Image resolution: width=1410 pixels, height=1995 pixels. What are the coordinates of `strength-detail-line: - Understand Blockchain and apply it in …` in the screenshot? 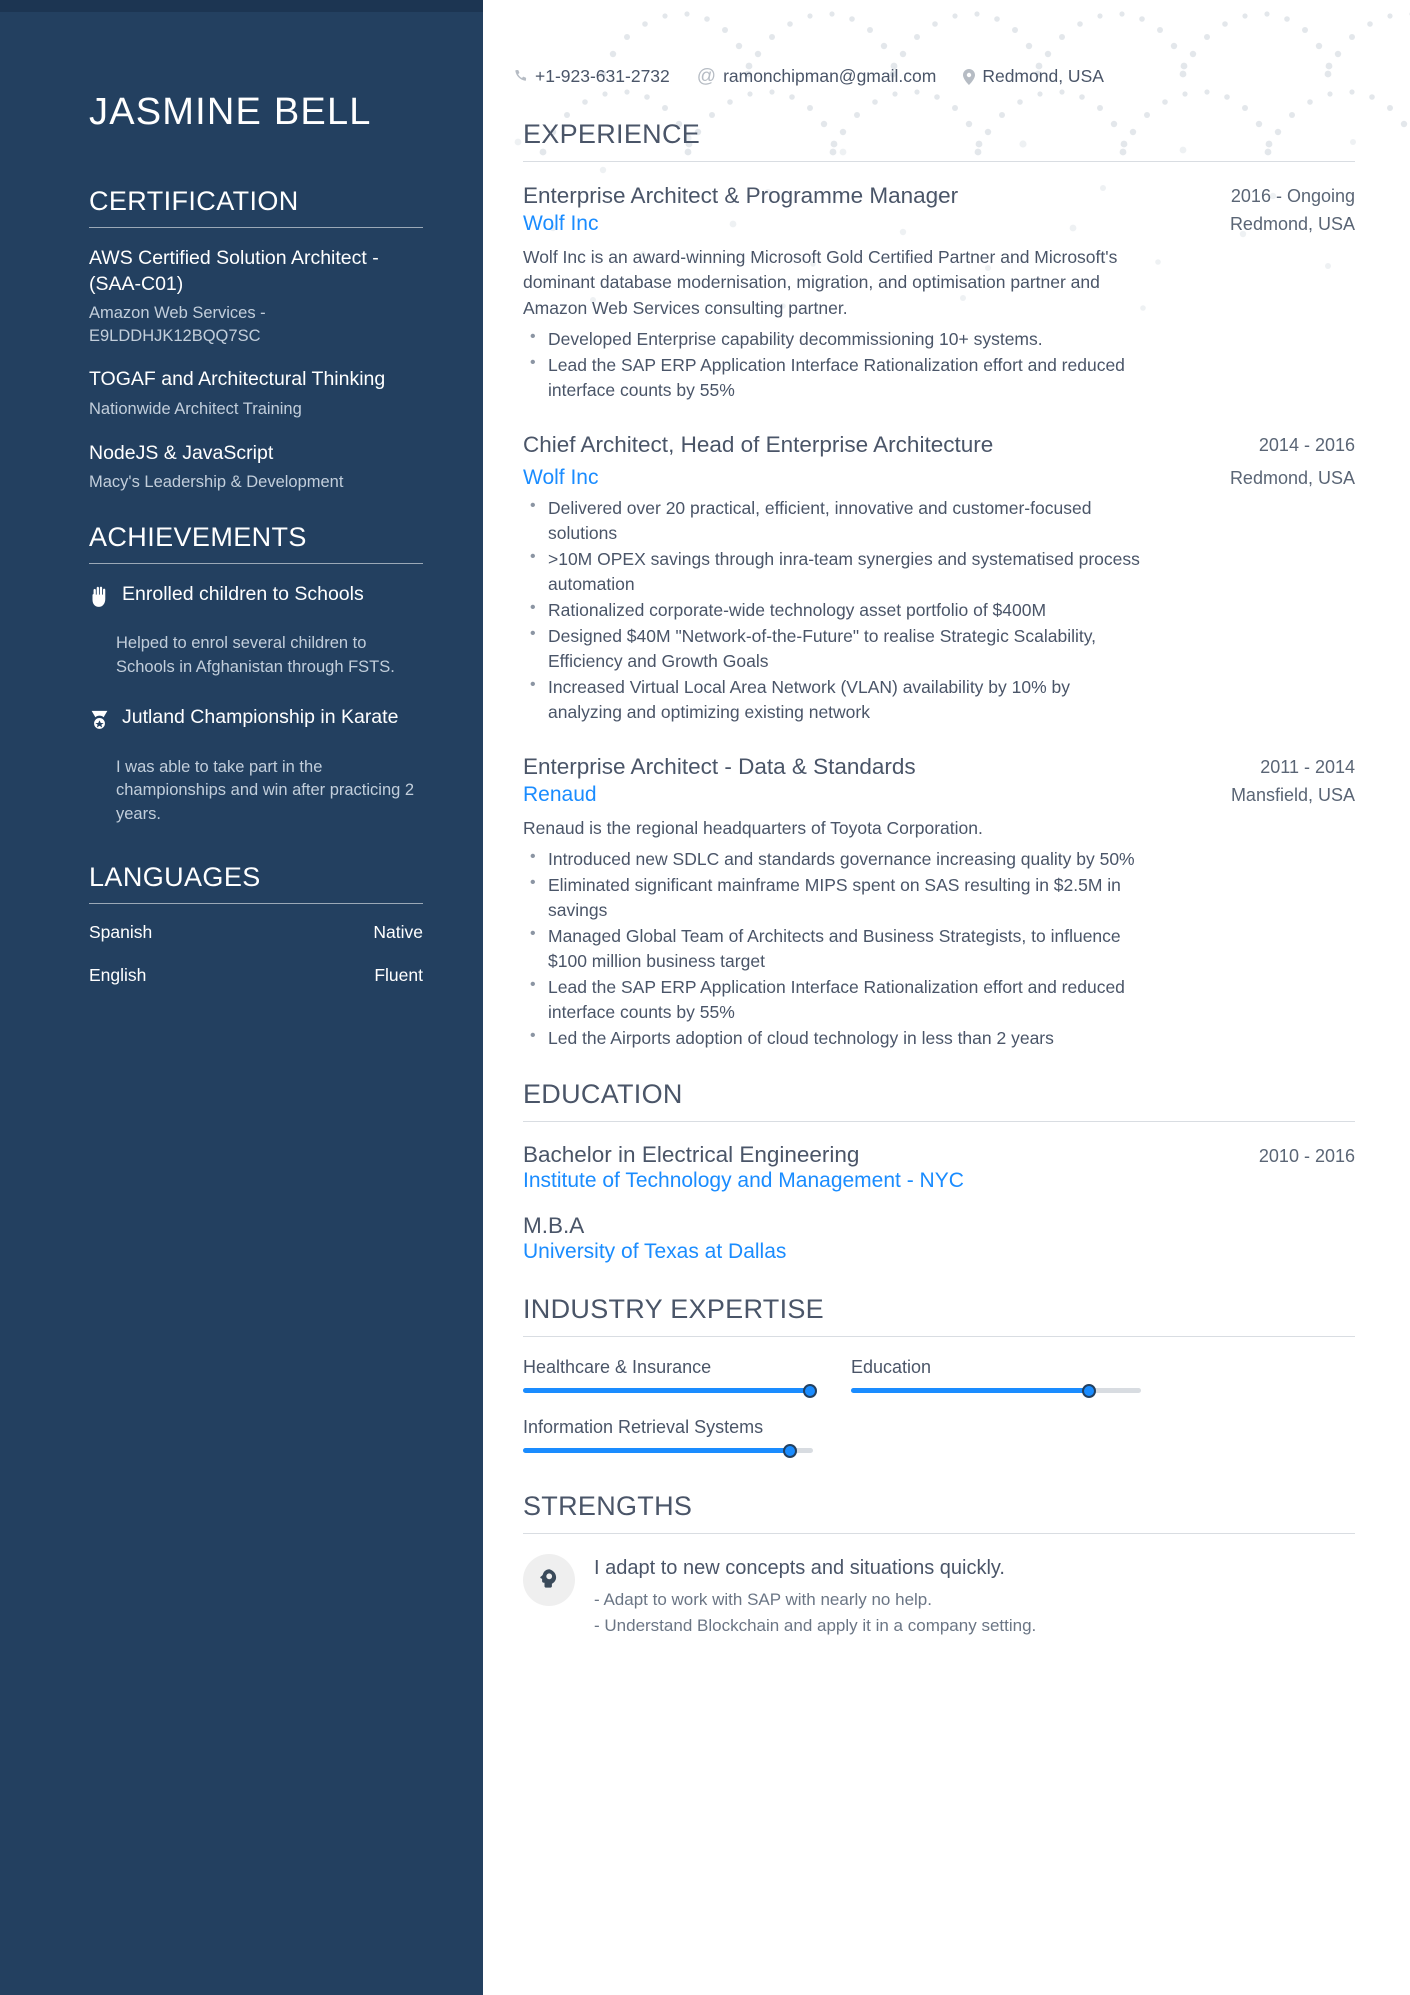 It's located at (815, 1625).